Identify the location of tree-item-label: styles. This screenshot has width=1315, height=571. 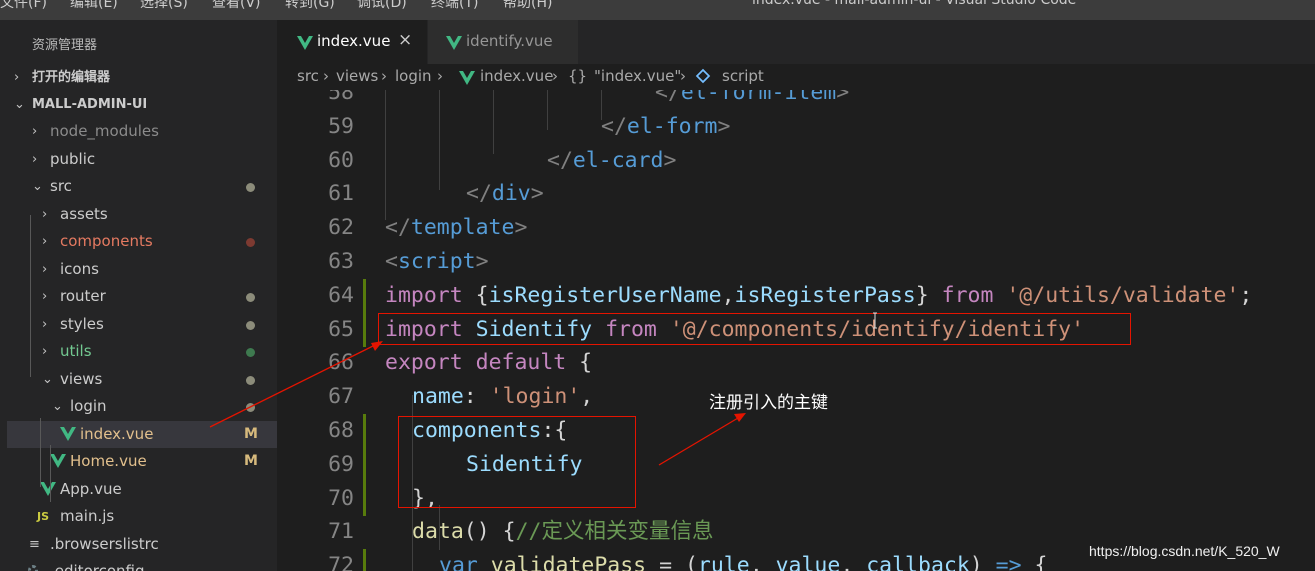
(82, 323).